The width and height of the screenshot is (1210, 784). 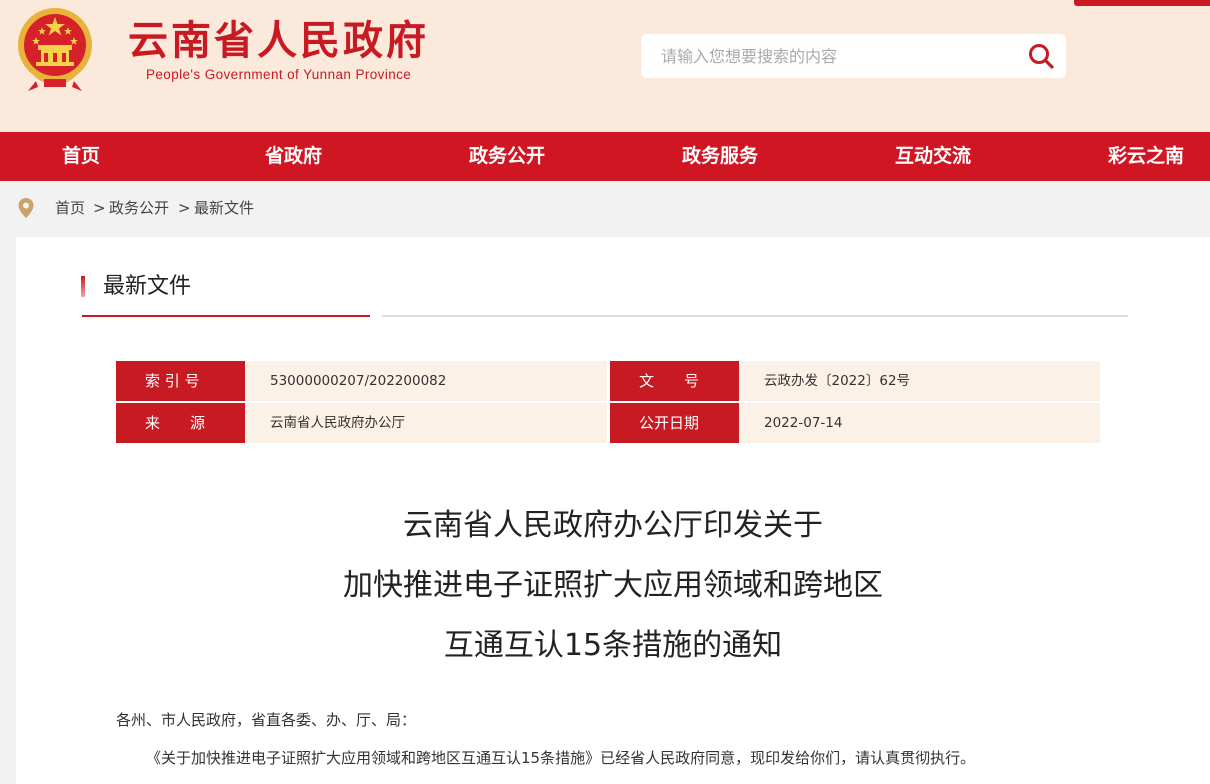 What do you see at coordinates (139, 208) in the screenshot?
I see `breadcrumb-government-affairs: 政务公开` at bounding box center [139, 208].